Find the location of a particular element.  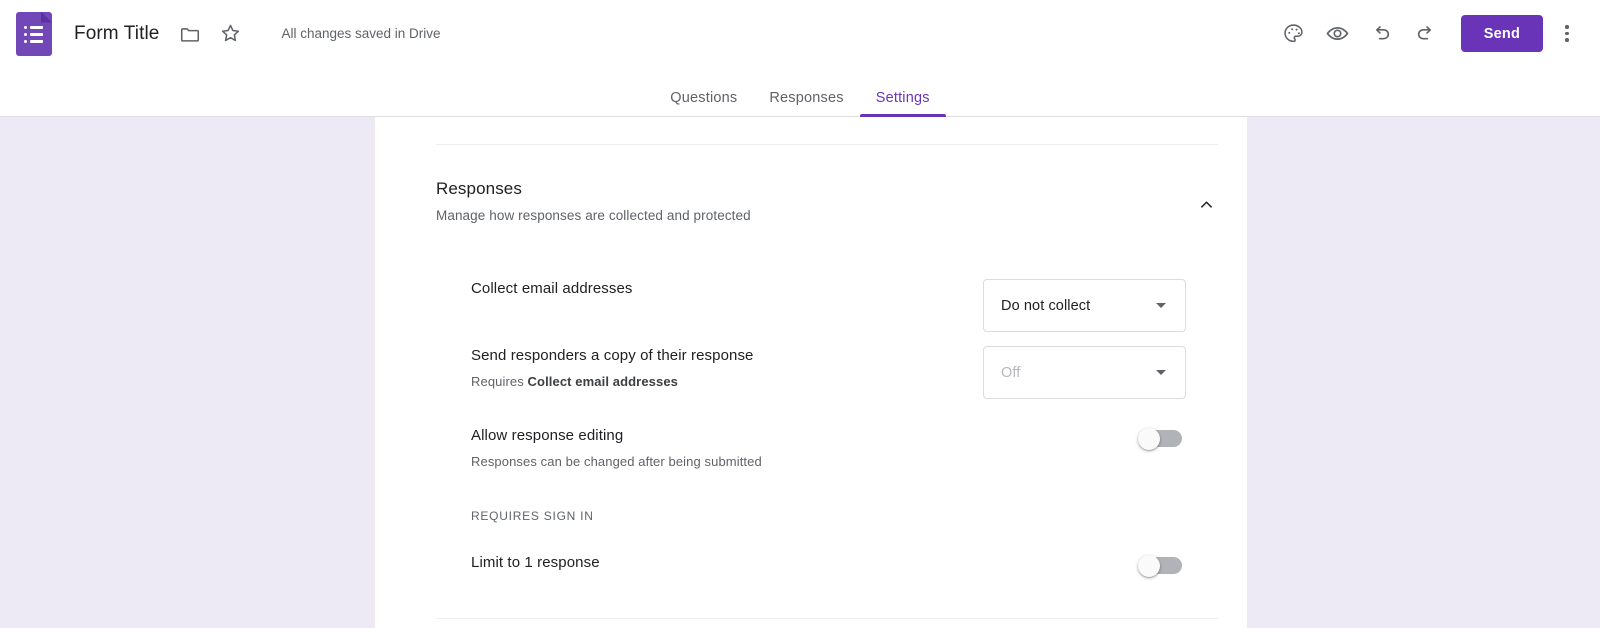

redo-icon is located at coordinates (1426, 34).